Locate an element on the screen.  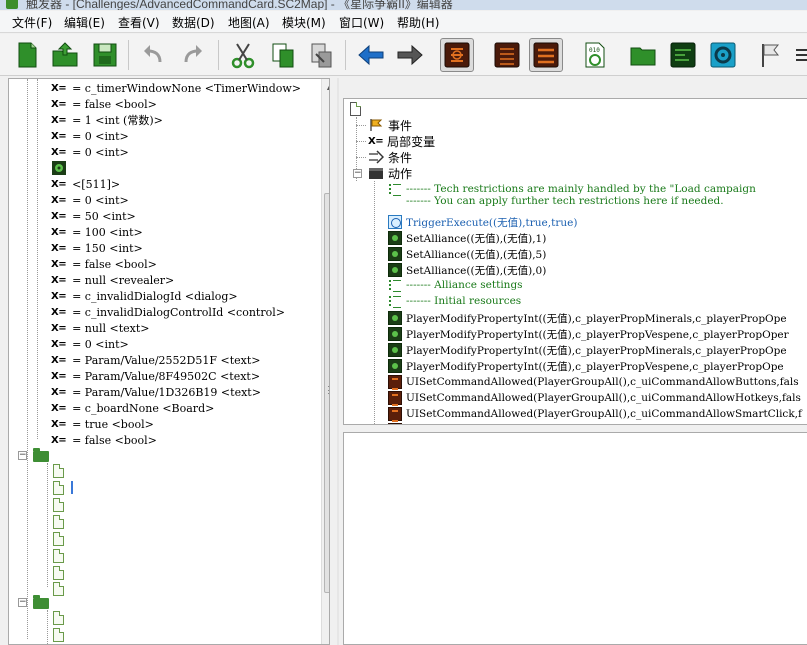
cut-button is located at coordinates (243, 55).